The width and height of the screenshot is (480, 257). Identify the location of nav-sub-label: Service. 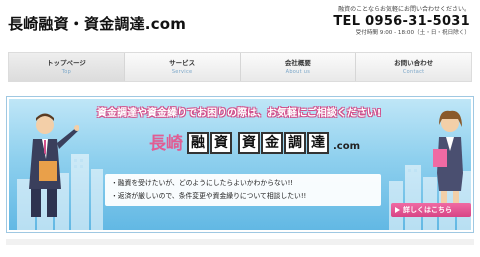
(182, 72).